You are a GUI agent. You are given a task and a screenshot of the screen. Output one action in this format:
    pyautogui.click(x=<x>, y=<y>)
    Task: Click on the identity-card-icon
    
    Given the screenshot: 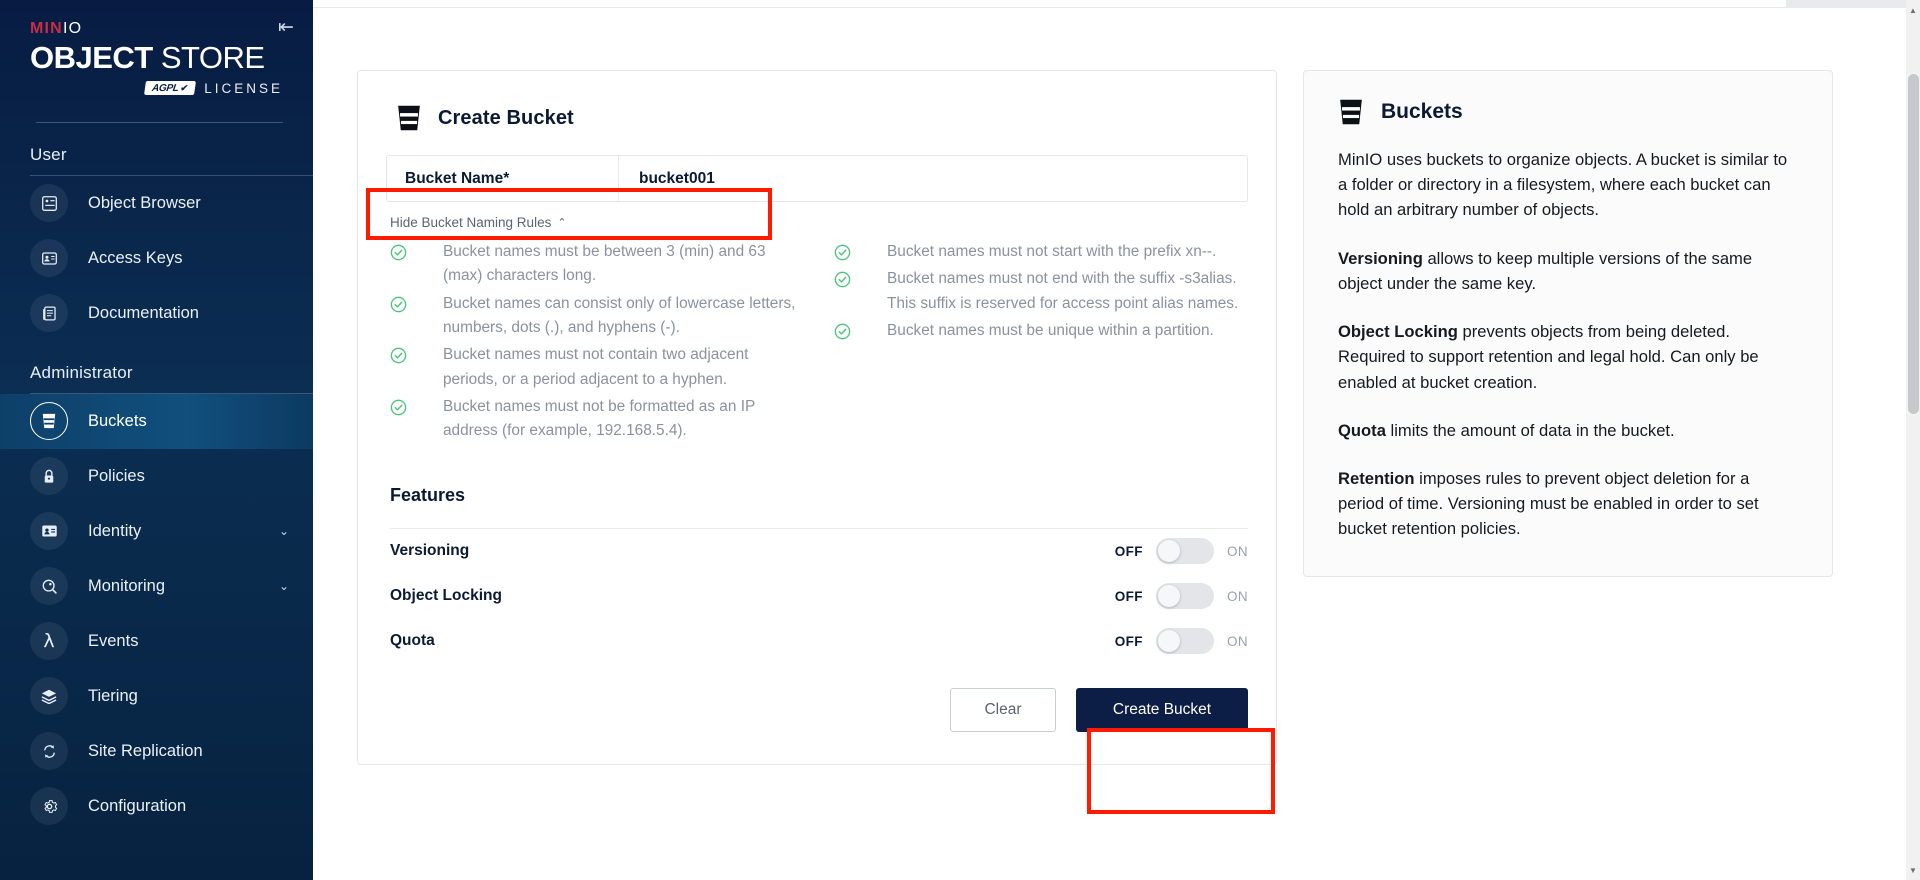 What is the action you would take?
    pyautogui.click(x=49, y=531)
    